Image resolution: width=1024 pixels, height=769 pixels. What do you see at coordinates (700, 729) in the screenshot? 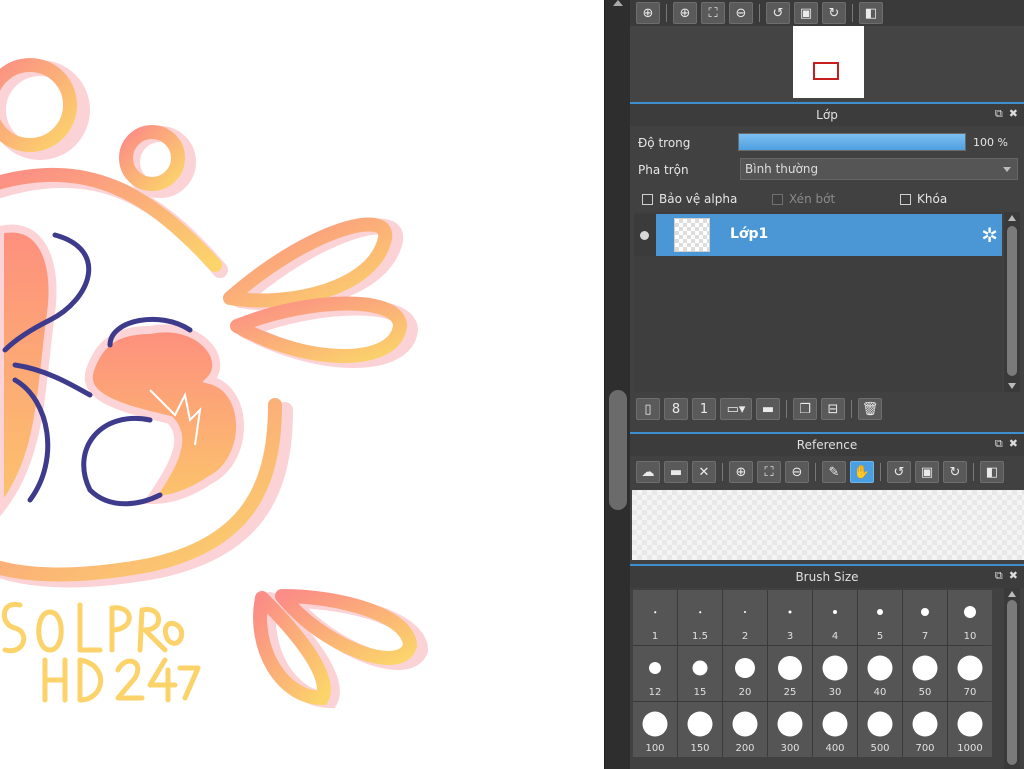
I see `brush-size-cell: 150` at bounding box center [700, 729].